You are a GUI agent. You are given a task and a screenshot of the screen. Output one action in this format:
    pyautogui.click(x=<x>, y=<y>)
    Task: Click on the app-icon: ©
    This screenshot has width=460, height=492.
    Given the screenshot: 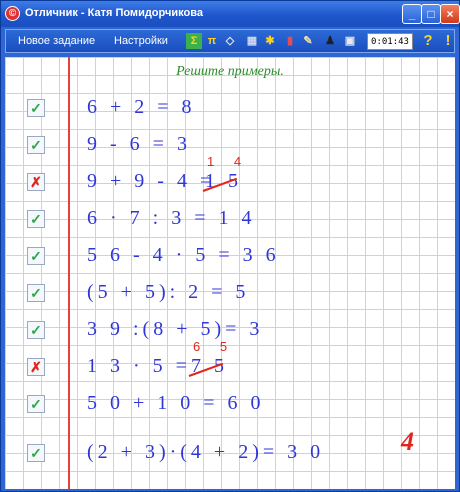 What is the action you would take?
    pyautogui.click(x=12, y=13)
    